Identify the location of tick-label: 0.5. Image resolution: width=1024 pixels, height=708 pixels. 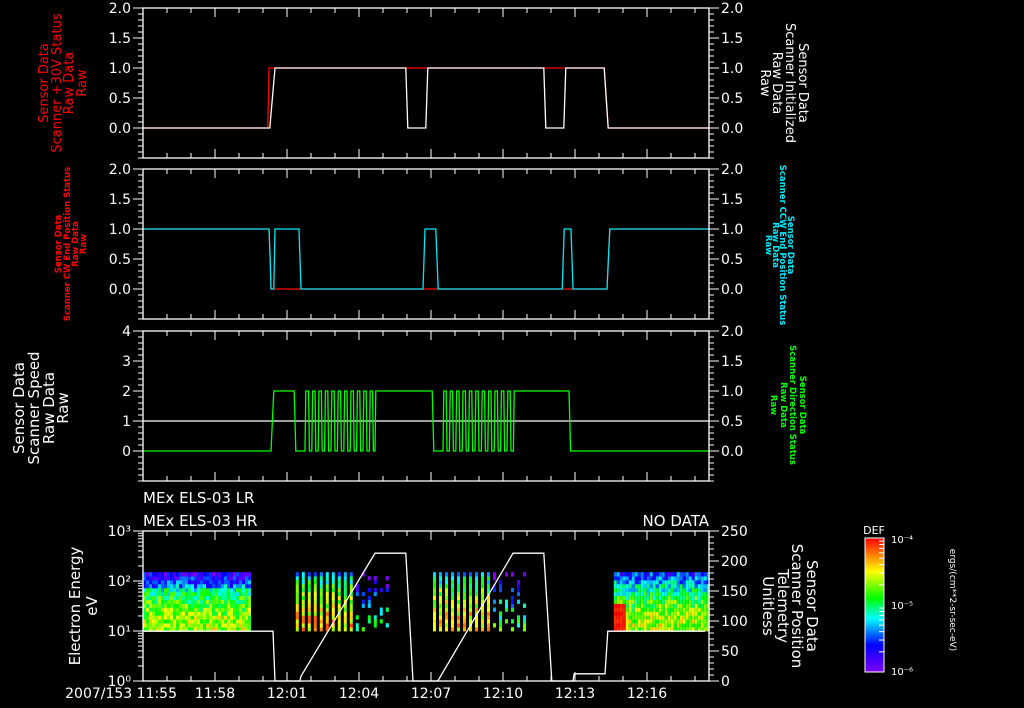
(732, 99).